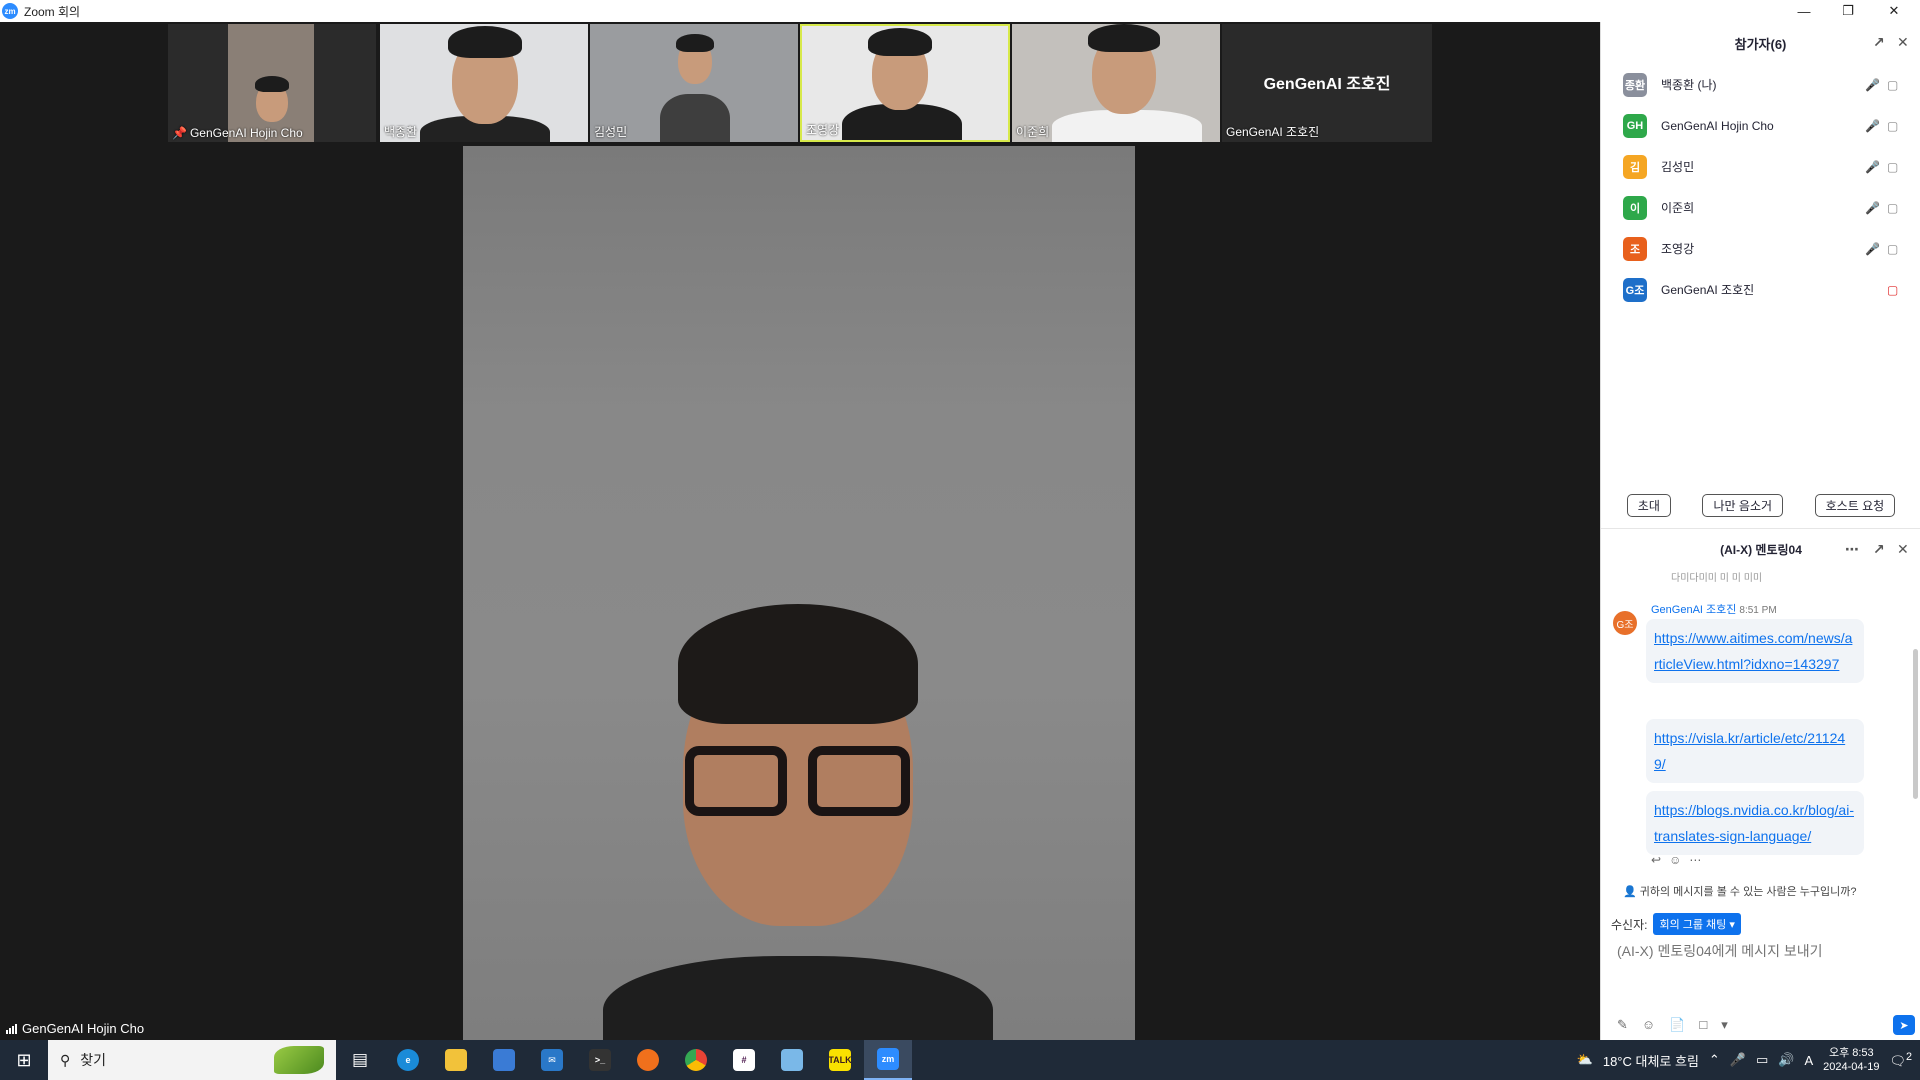 This screenshot has width=1920, height=1080. Describe the element at coordinates (11, 1028) in the screenshot. I see `signal-strength-icon` at that location.